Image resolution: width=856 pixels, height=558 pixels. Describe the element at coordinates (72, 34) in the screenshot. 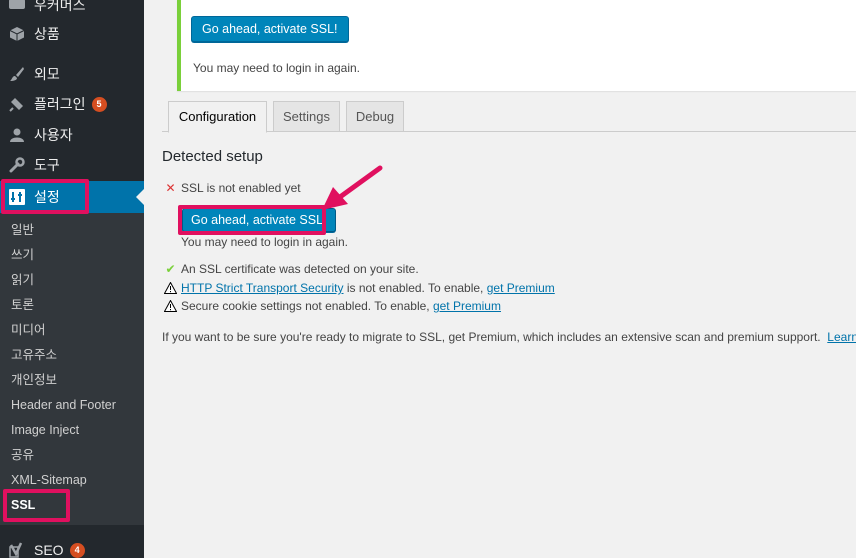

I see `menu-products: 상품` at that location.